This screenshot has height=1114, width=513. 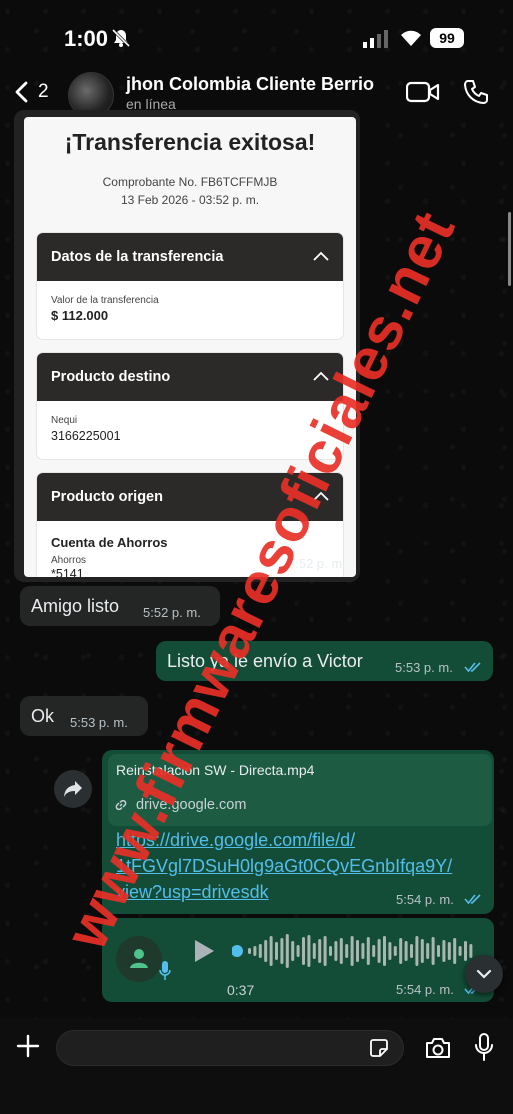 I want to click on message-input, so click(x=230, y=1048).